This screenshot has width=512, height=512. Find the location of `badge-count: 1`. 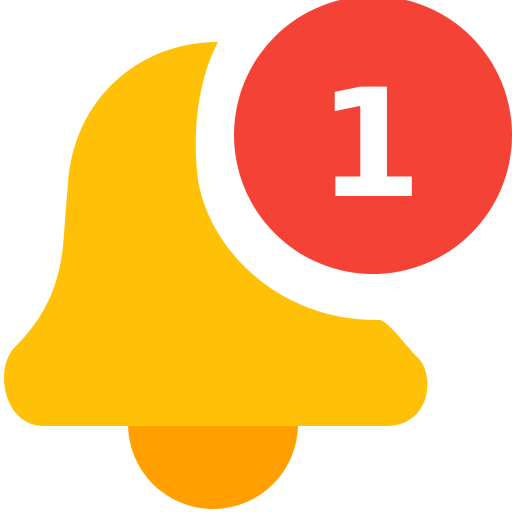

badge-count: 1 is located at coordinates (370, 145).